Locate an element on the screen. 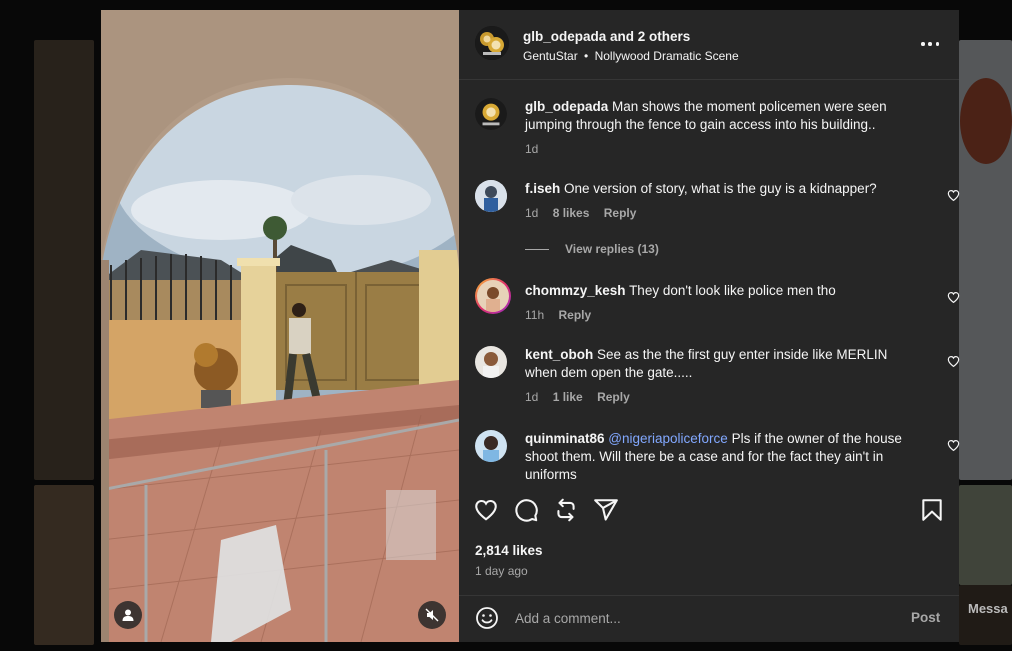  author-avatar is located at coordinates (492, 43).